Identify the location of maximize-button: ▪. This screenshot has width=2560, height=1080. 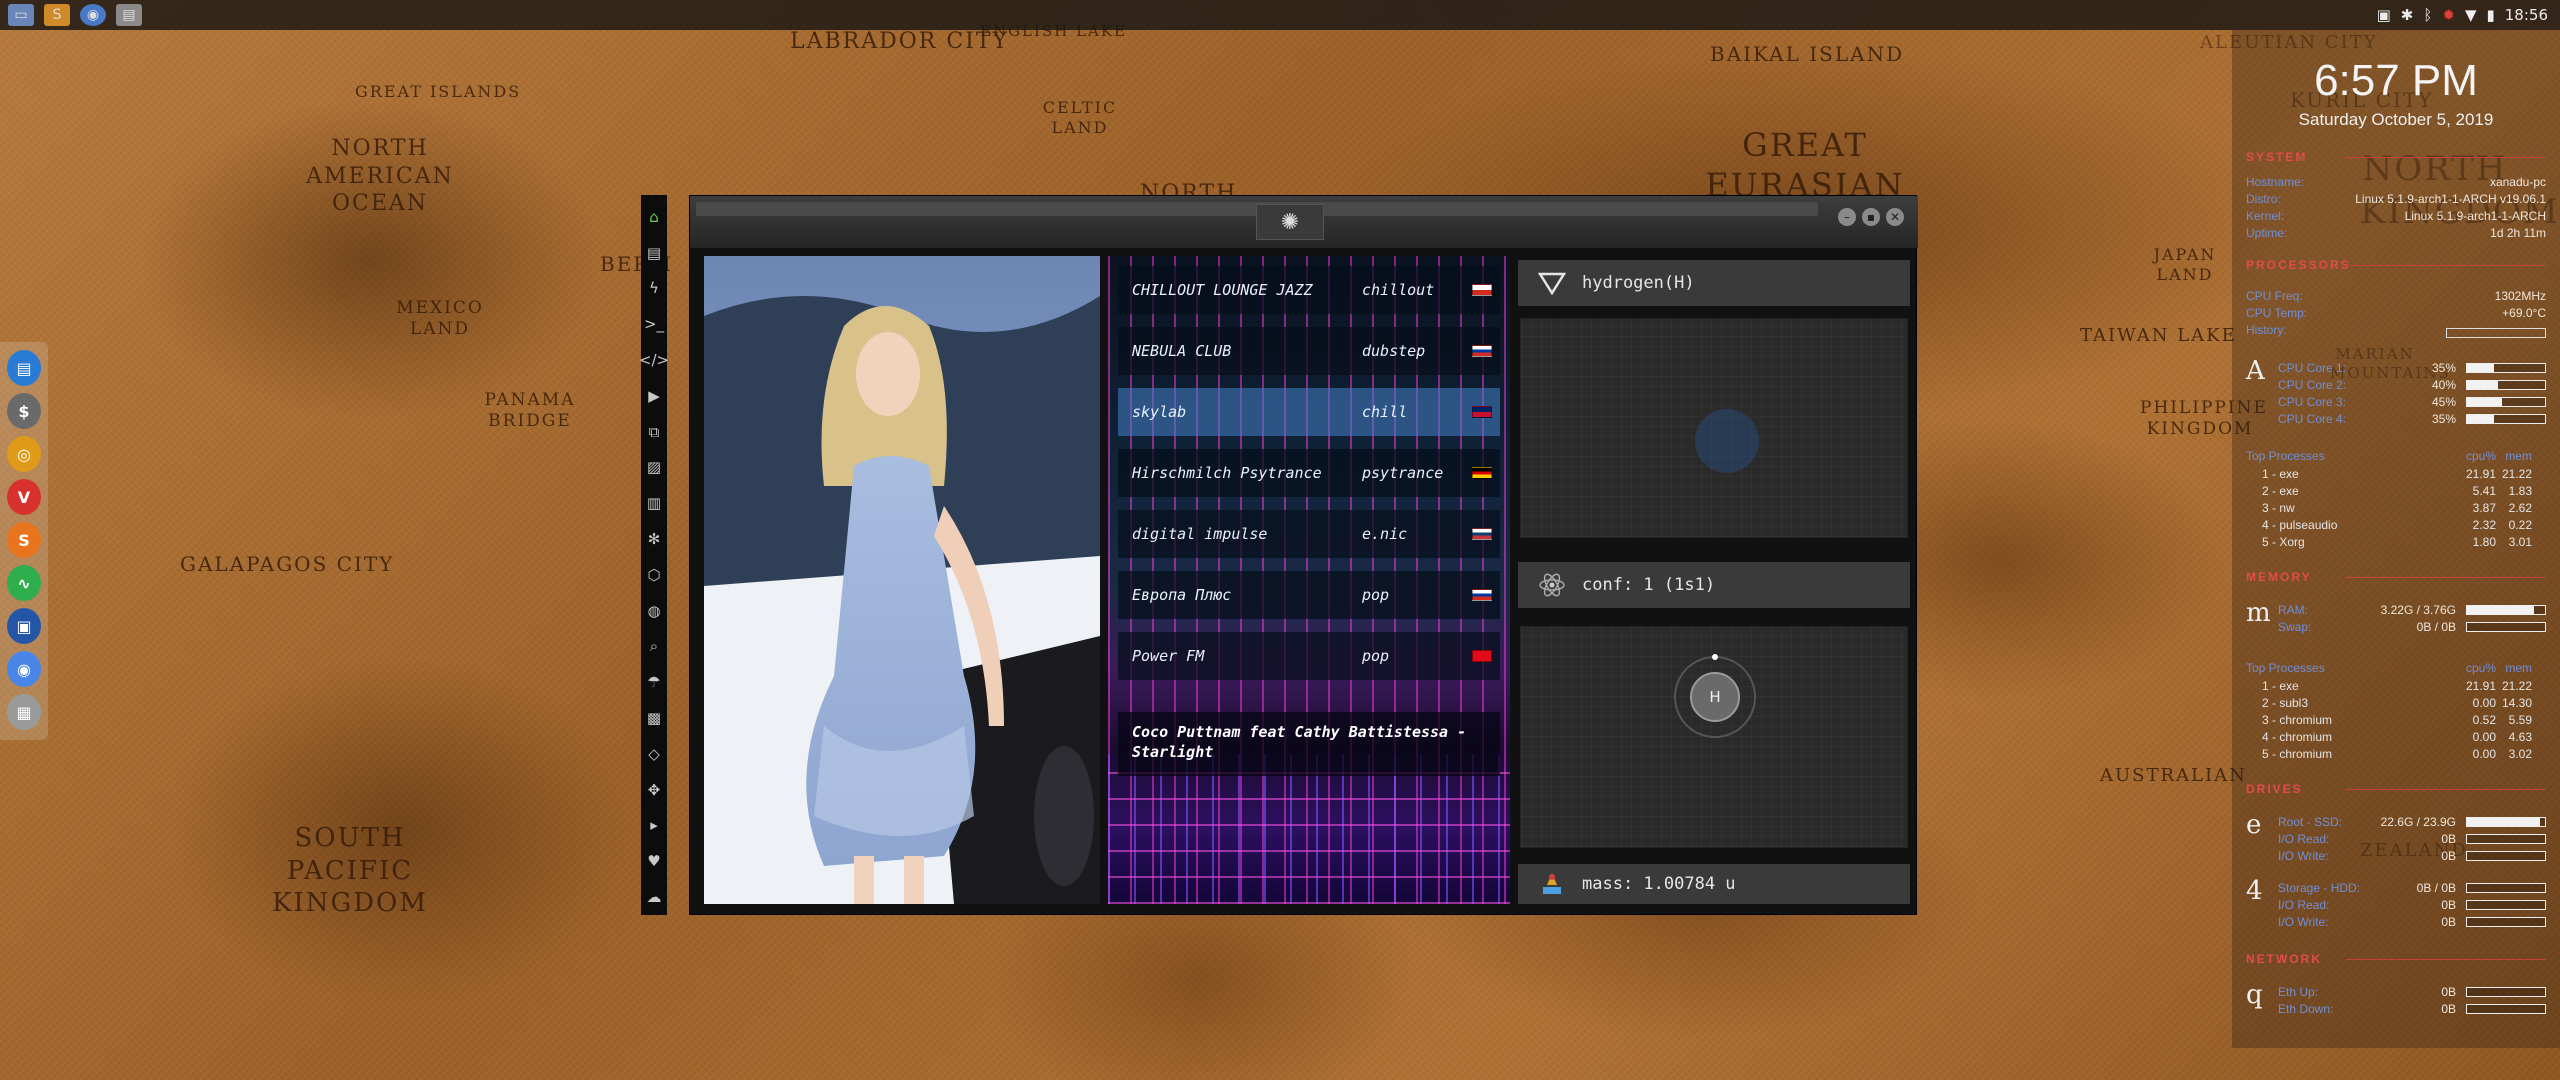
(1871, 217).